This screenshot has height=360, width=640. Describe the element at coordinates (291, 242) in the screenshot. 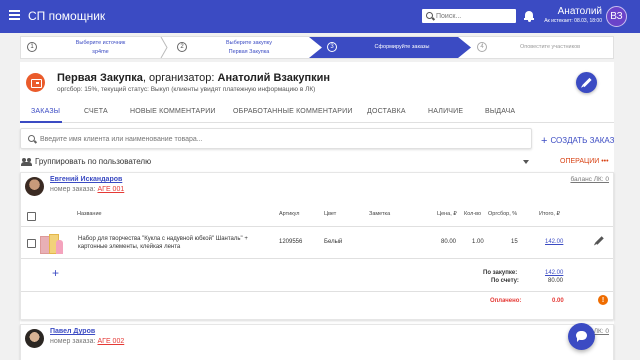

I see `product-article: 1209556` at that location.